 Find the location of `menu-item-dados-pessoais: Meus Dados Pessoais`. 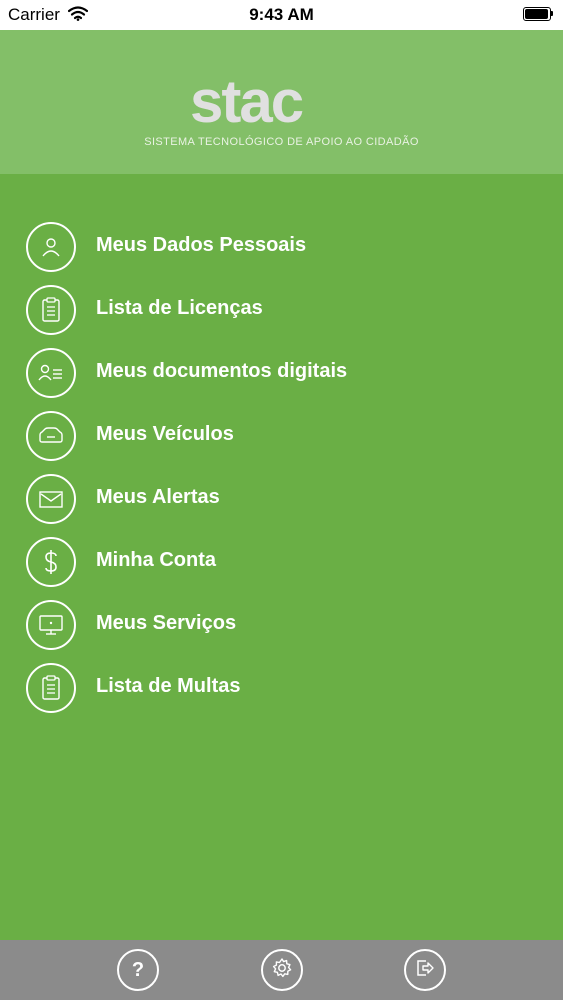

menu-item-dados-pessoais: Meus Dados Pessoais is located at coordinates (281, 250).